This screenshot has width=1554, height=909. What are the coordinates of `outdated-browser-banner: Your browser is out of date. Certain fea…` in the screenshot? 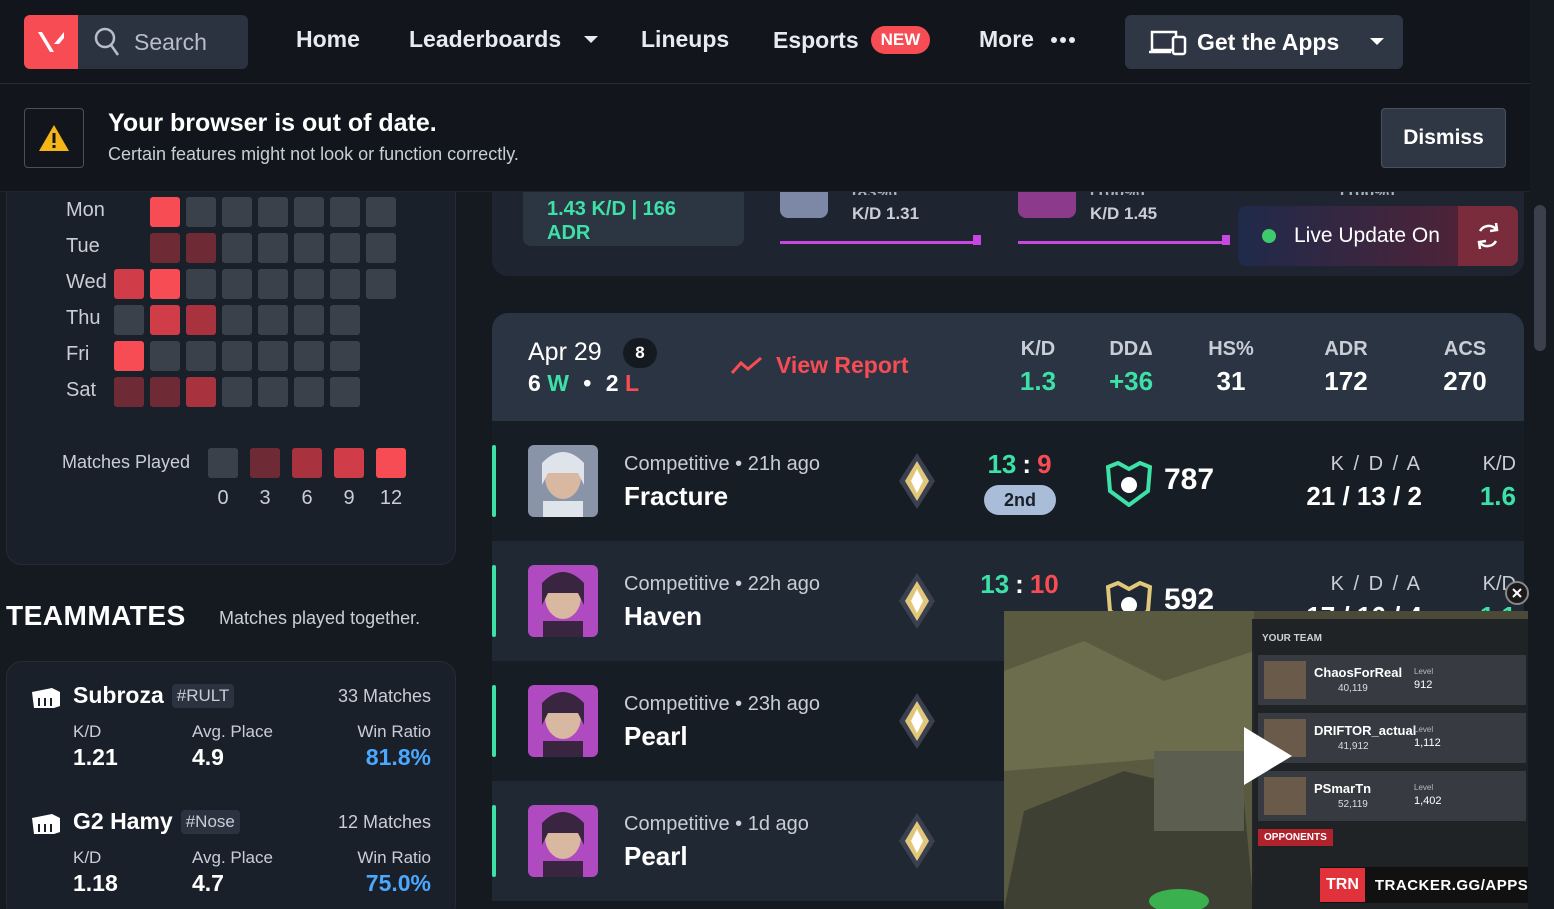 It's located at (765, 138).